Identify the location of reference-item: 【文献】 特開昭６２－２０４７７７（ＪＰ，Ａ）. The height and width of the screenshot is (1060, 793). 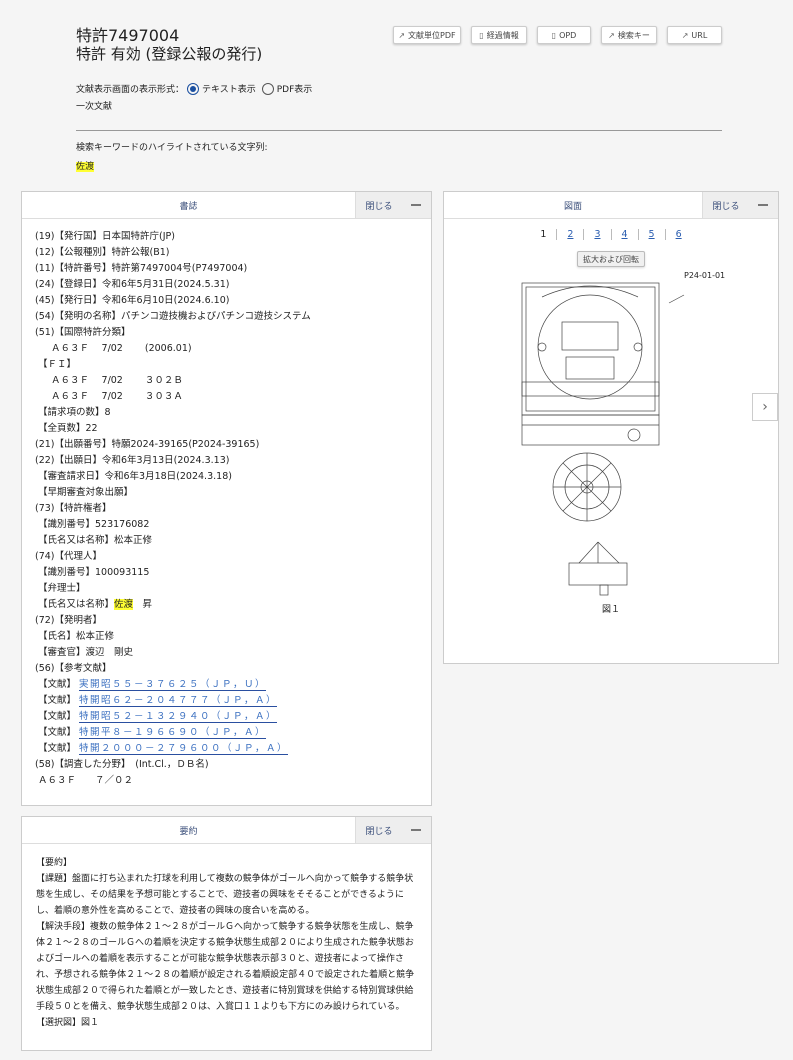
(233, 701).